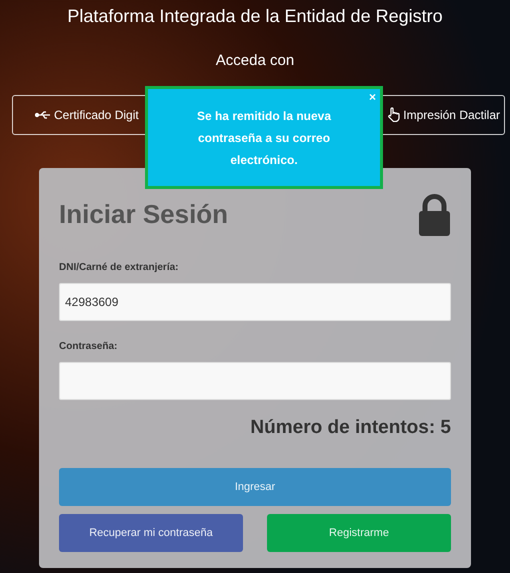 Image resolution: width=510 pixels, height=573 pixels. I want to click on input-field: 42983609, so click(255, 301).